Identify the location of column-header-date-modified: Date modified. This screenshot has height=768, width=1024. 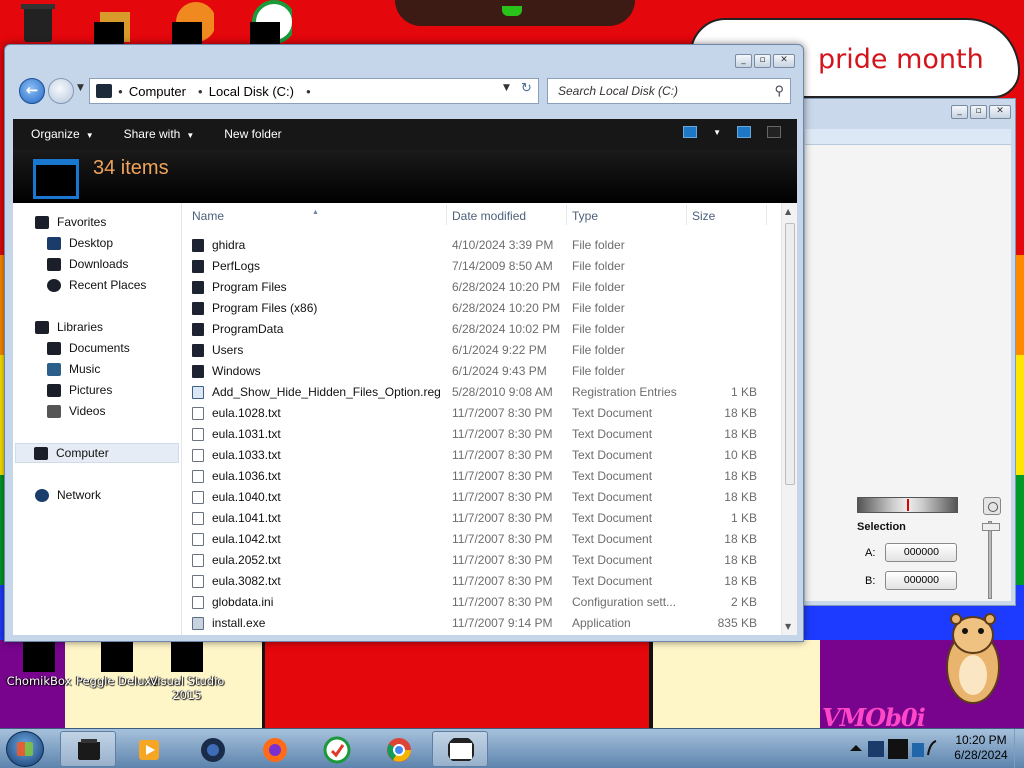
(489, 216).